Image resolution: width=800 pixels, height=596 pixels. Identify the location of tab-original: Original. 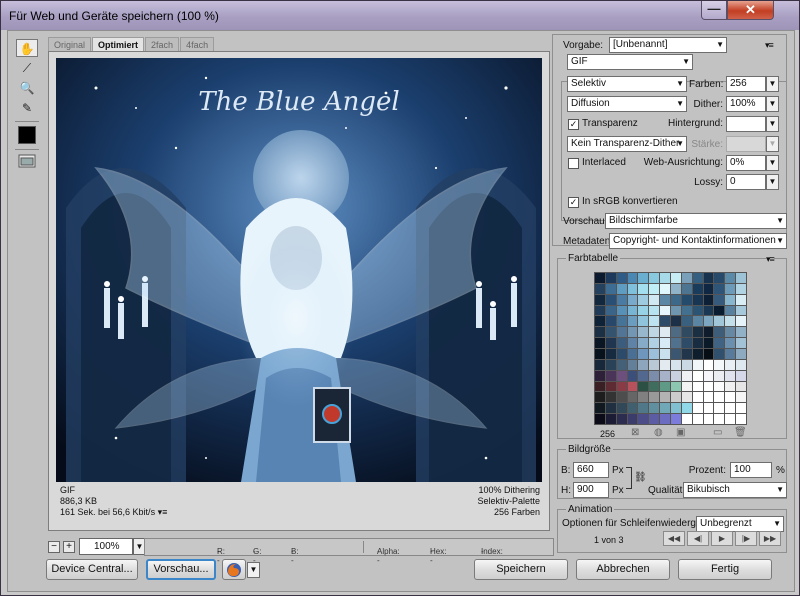
(70, 44).